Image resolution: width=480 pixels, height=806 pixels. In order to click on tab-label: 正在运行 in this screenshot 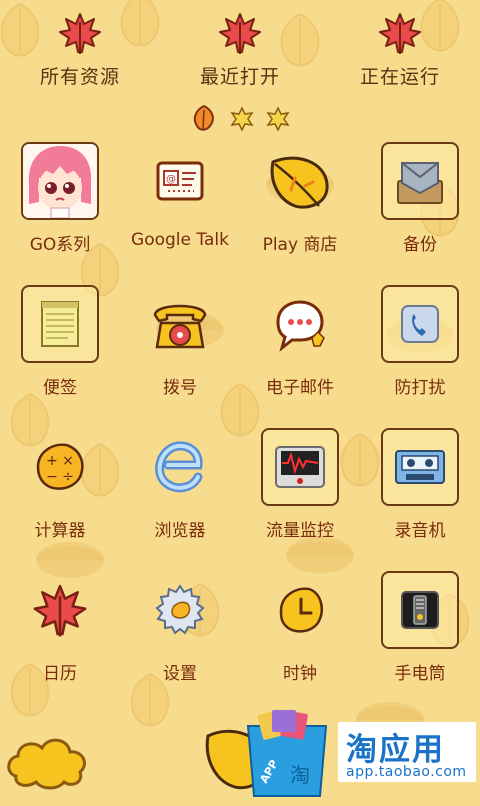, I will do `click(399, 77)`.